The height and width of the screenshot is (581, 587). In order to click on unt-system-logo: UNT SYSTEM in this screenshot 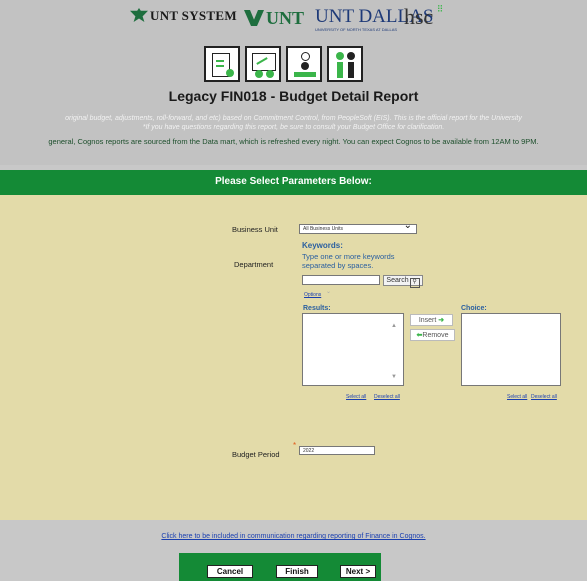, I will do `click(183, 16)`.